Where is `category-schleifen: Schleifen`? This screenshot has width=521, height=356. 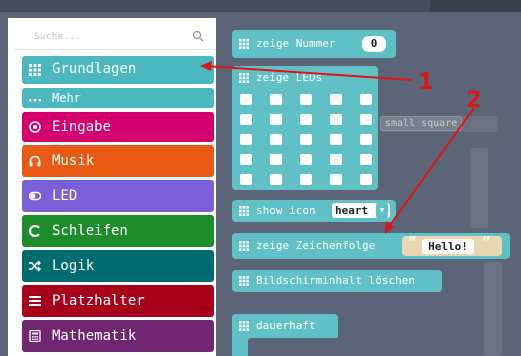
category-schleifen: Schleifen is located at coordinates (118, 231).